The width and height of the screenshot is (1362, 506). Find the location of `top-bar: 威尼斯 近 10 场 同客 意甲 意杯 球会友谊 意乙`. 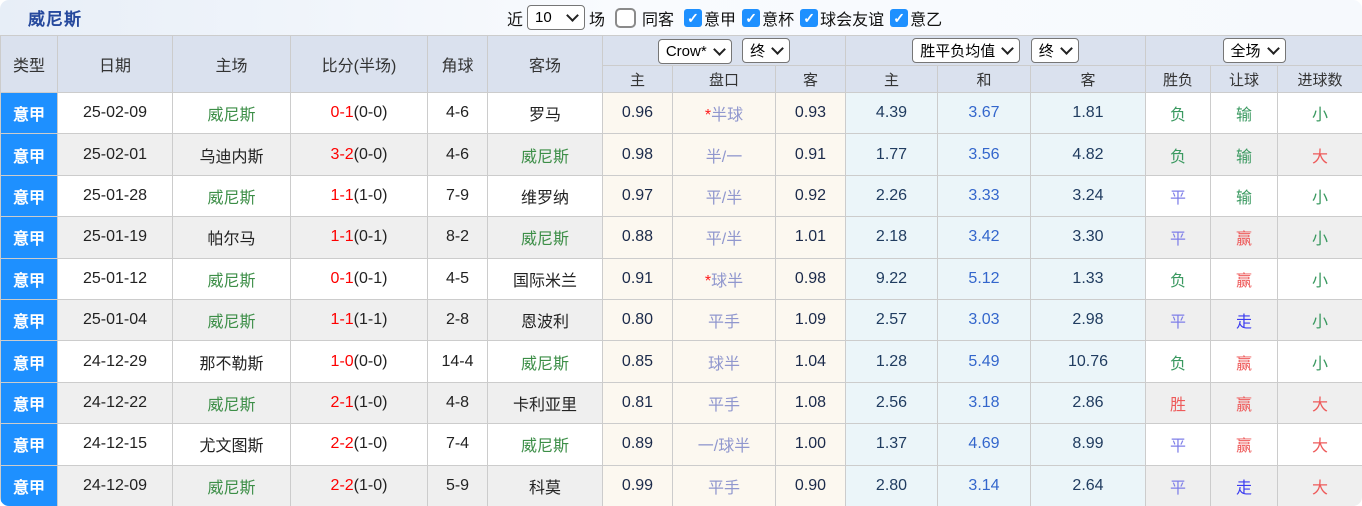

top-bar: 威尼斯 近 10 场 同客 意甲 意杯 球会友谊 意乙 is located at coordinates (681, 17).